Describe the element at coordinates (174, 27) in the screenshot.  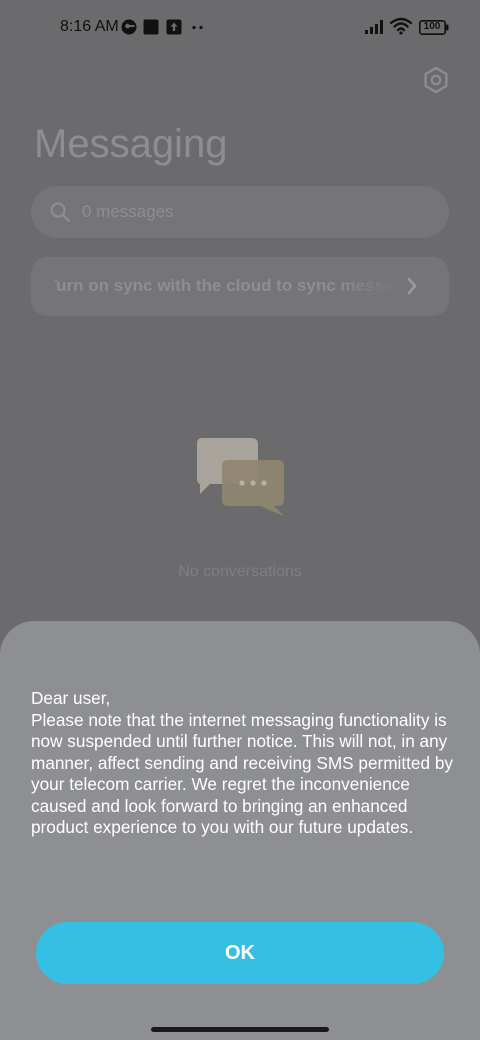
I see `upload-notification-icon` at that location.